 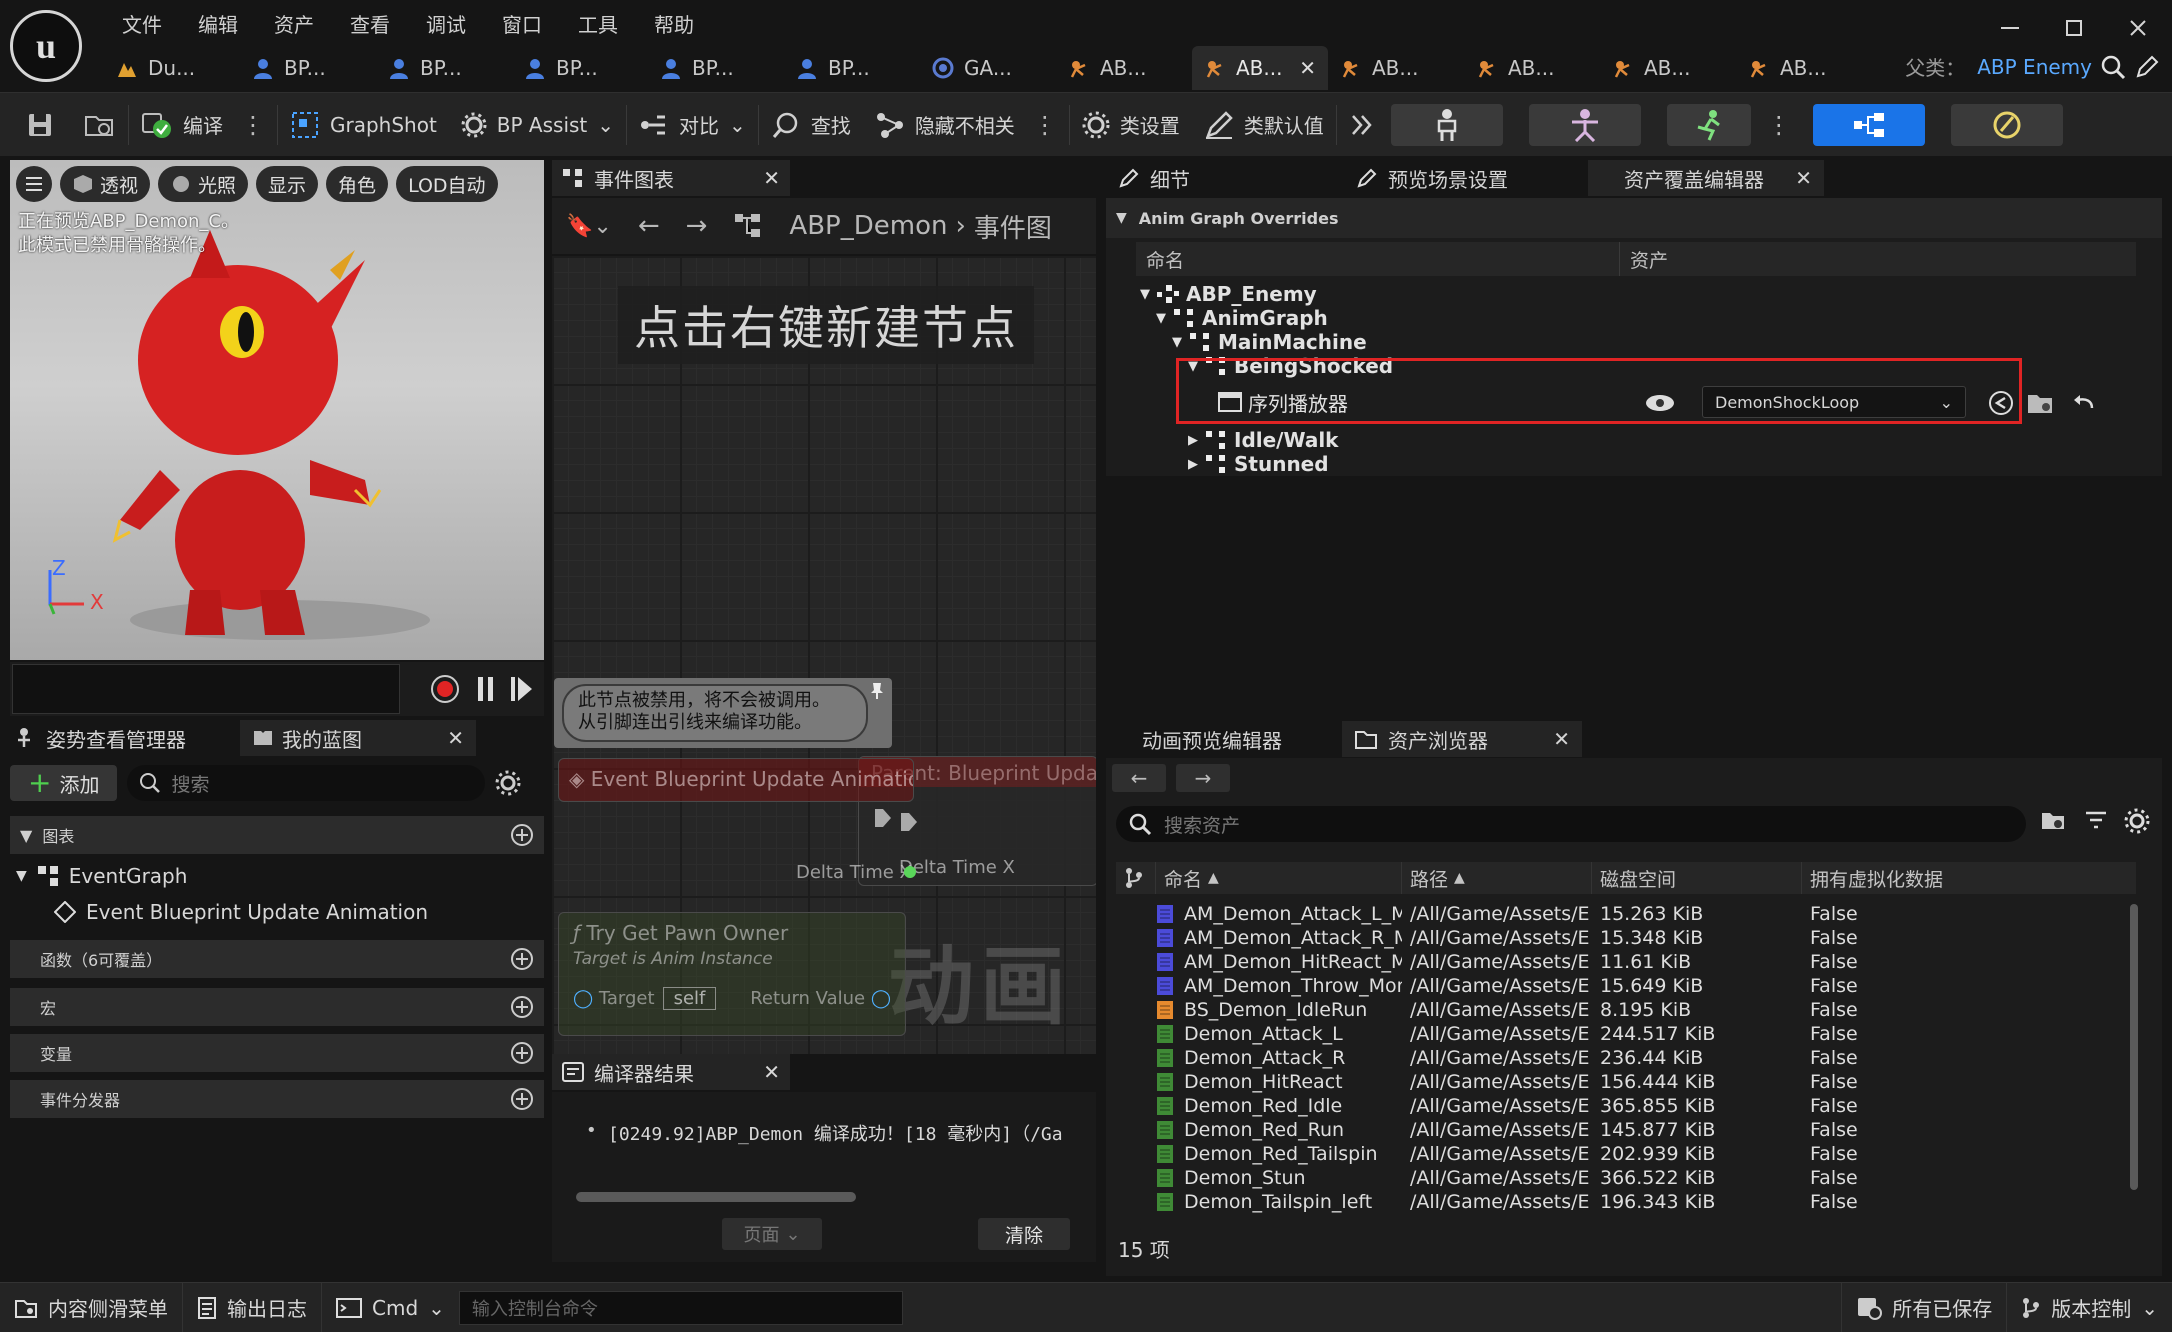 I want to click on add-variable-icon, so click(x=522, y=1053).